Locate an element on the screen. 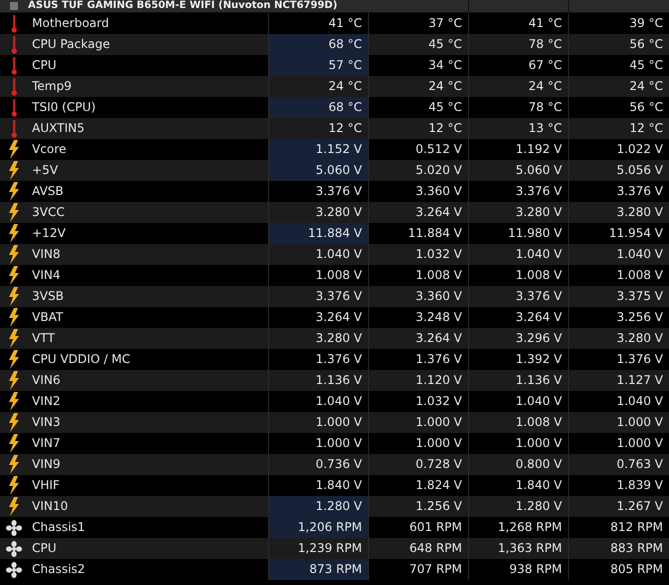 The image size is (669, 585). sensor-name: TSI0 (CPU) is located at coordinates (64, 107).